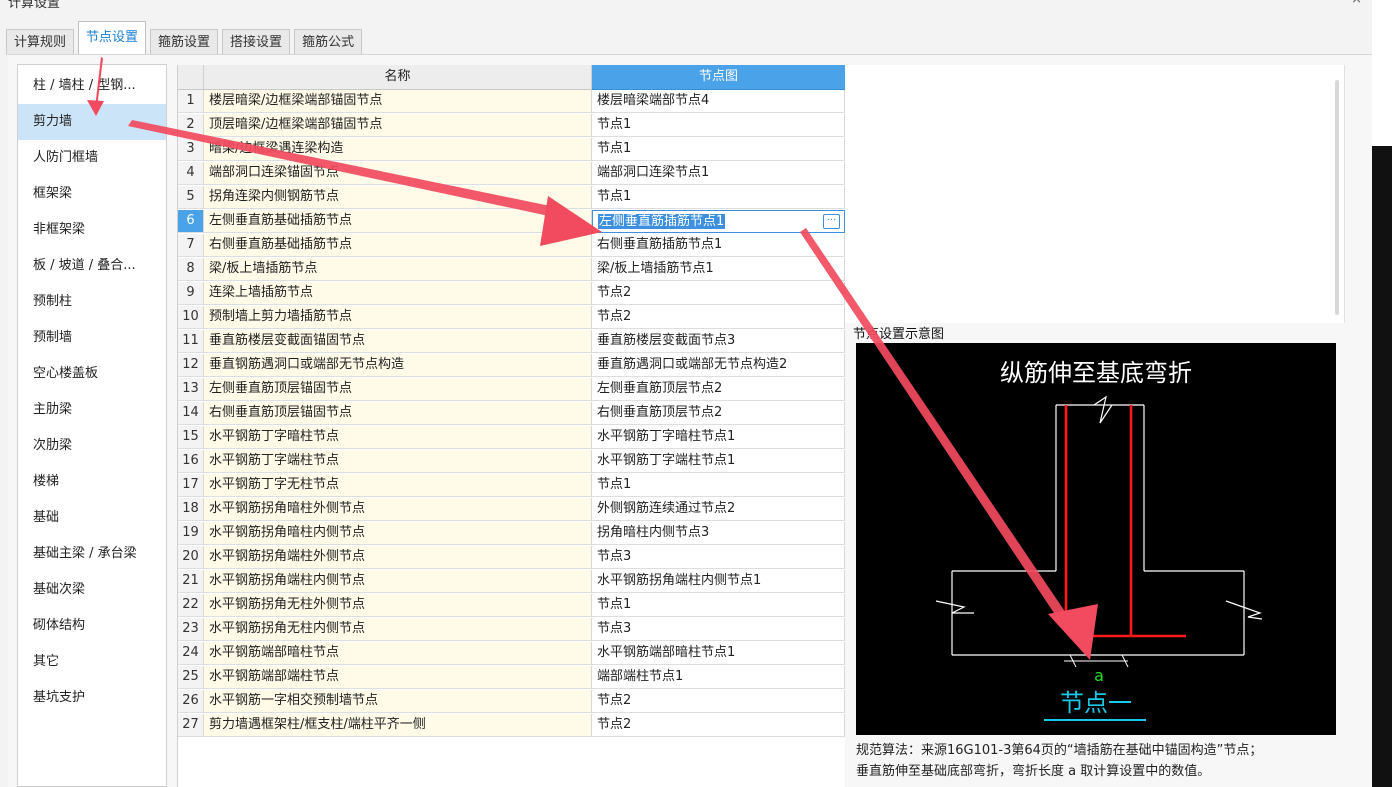  Describe the element at coordinates (191, 437) in the screenshot. I see `row-number: 15` at that location.